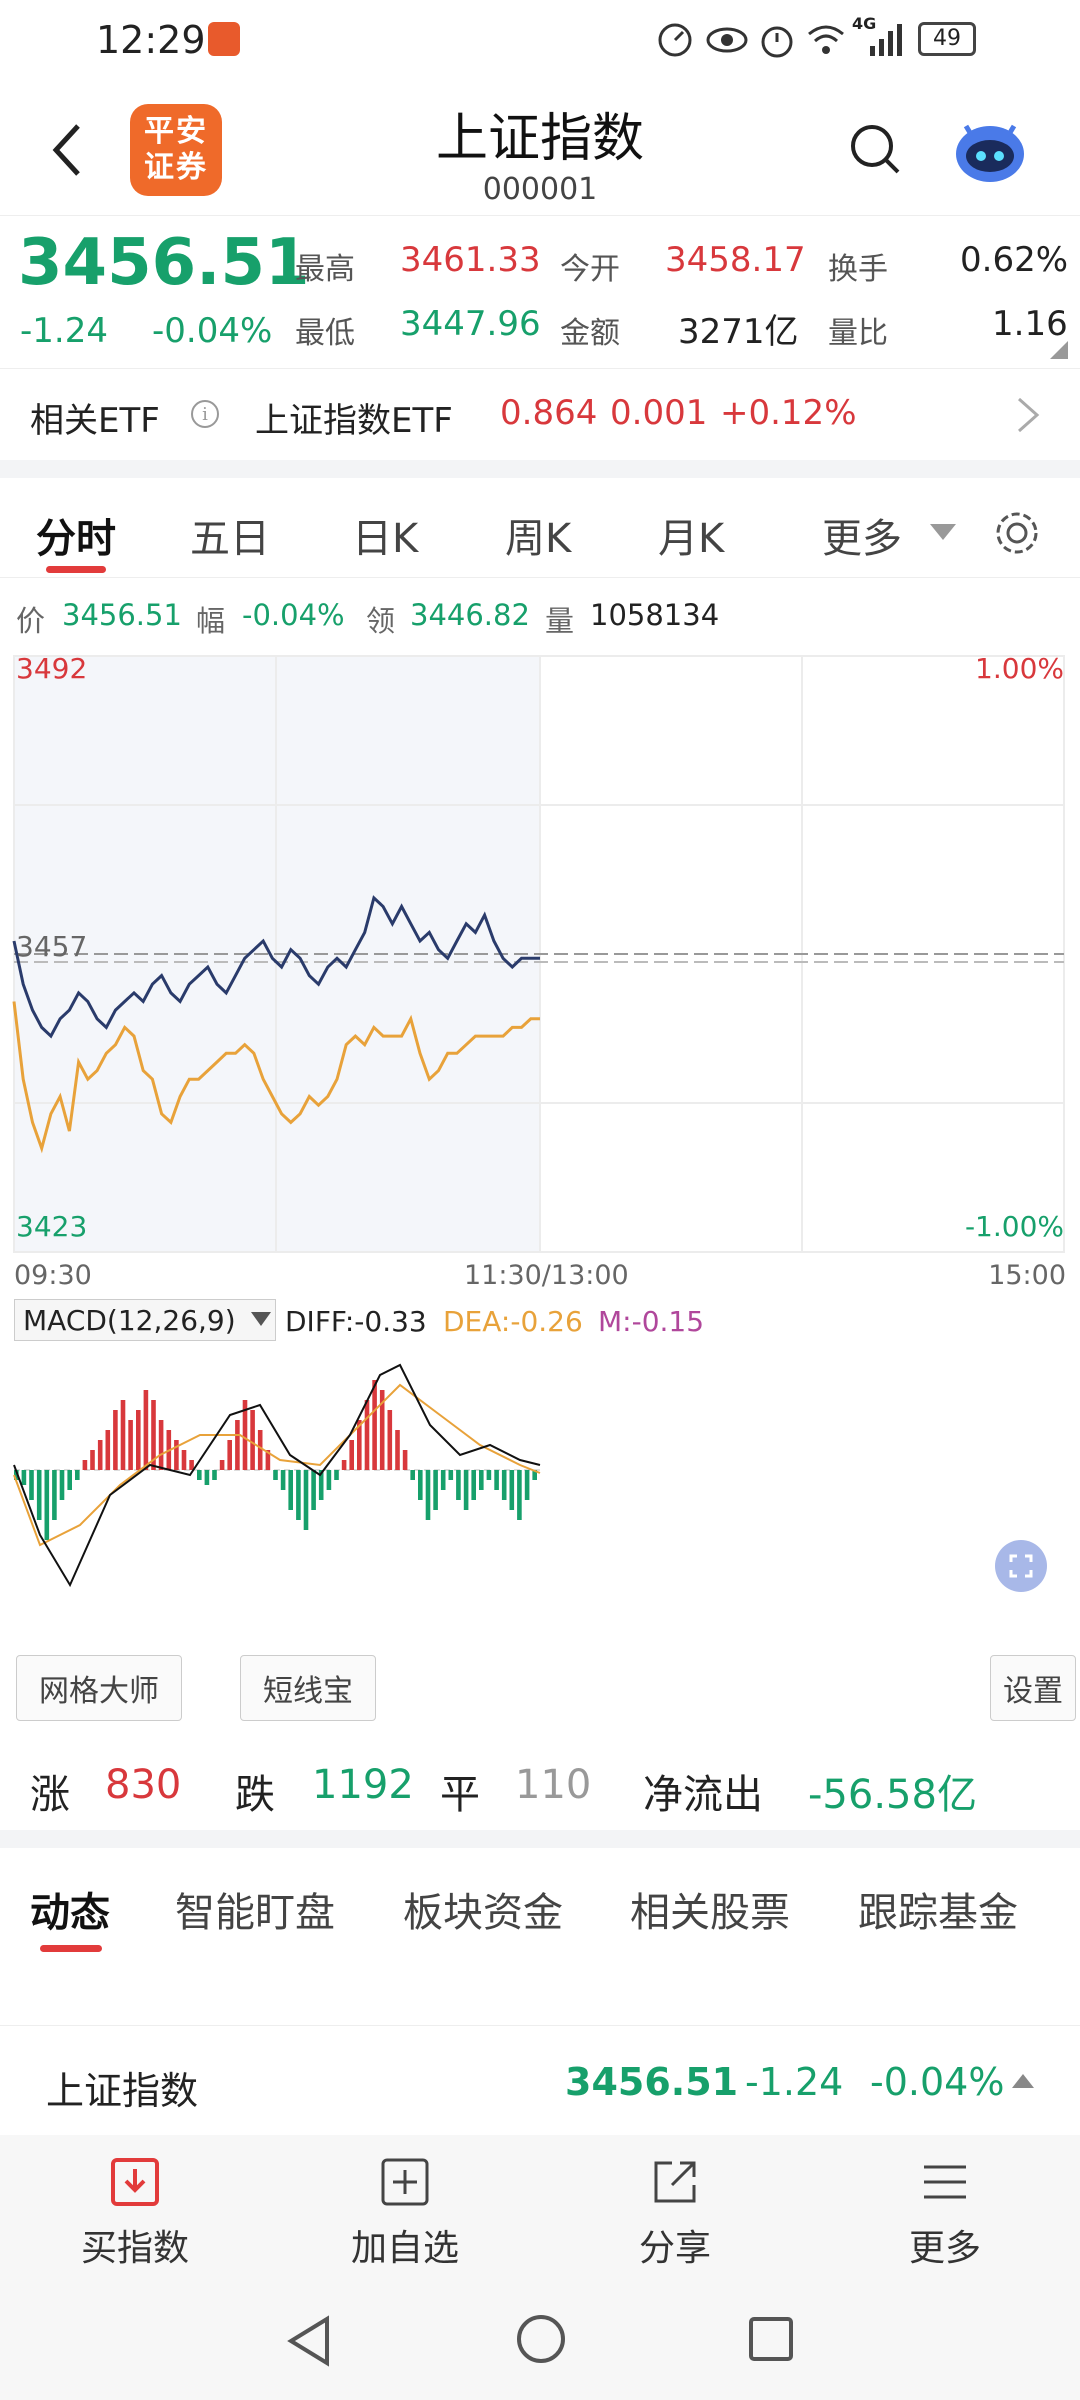 The height and width of the screenshot is (2400, 1080). Describe the element at coordinates (945, 2182) in the screenshot. I see `menu-icon` at that location.